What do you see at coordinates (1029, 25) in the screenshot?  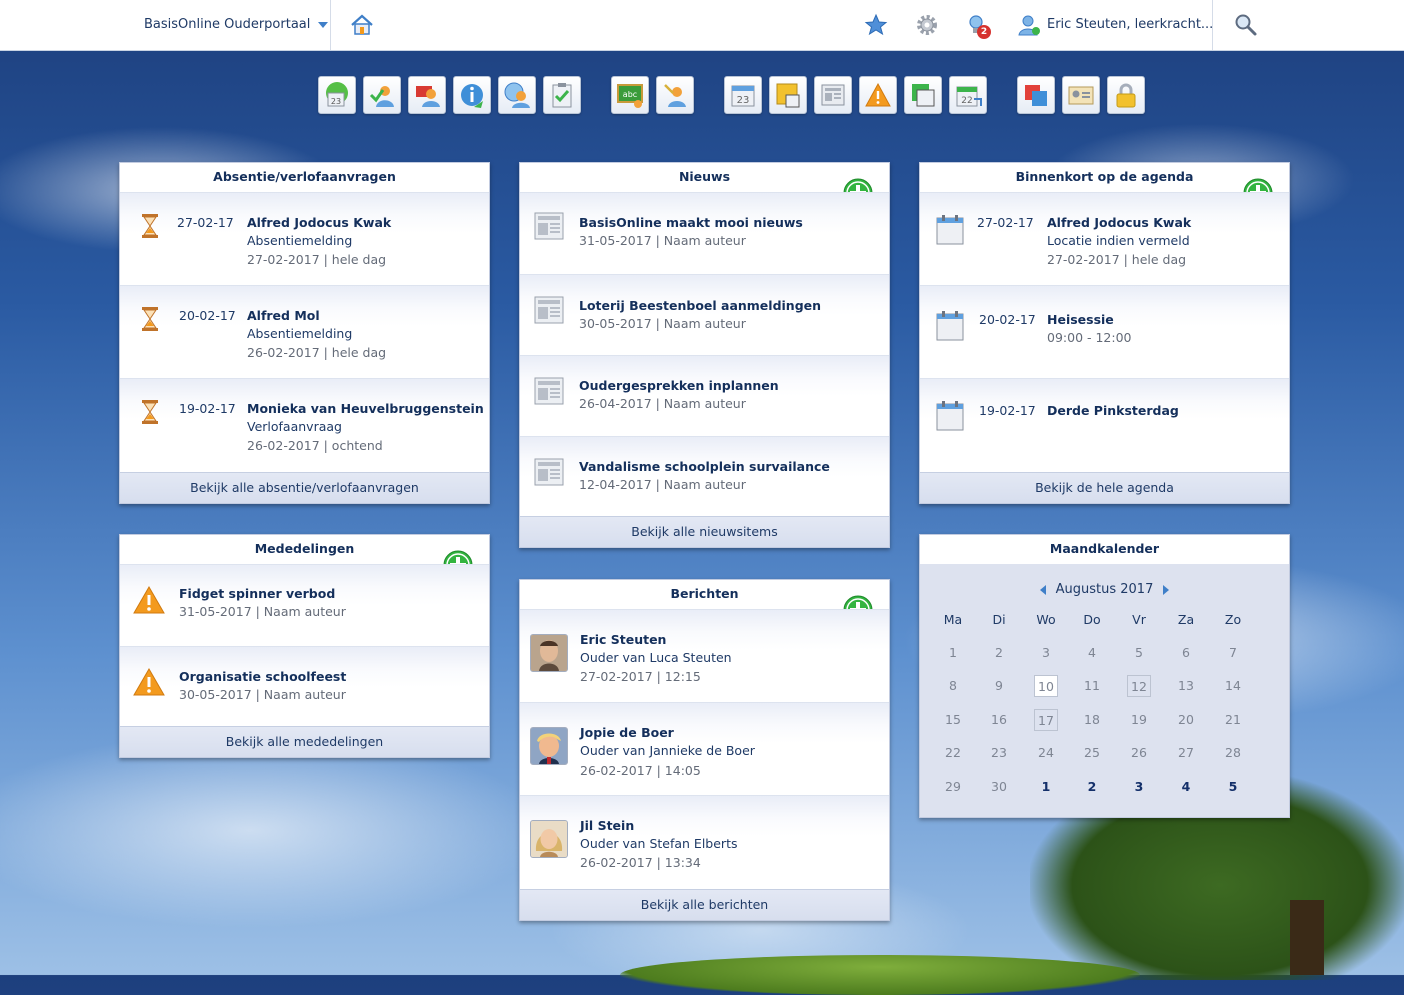 I see `user-icon` at bounding box center [1029, 25].